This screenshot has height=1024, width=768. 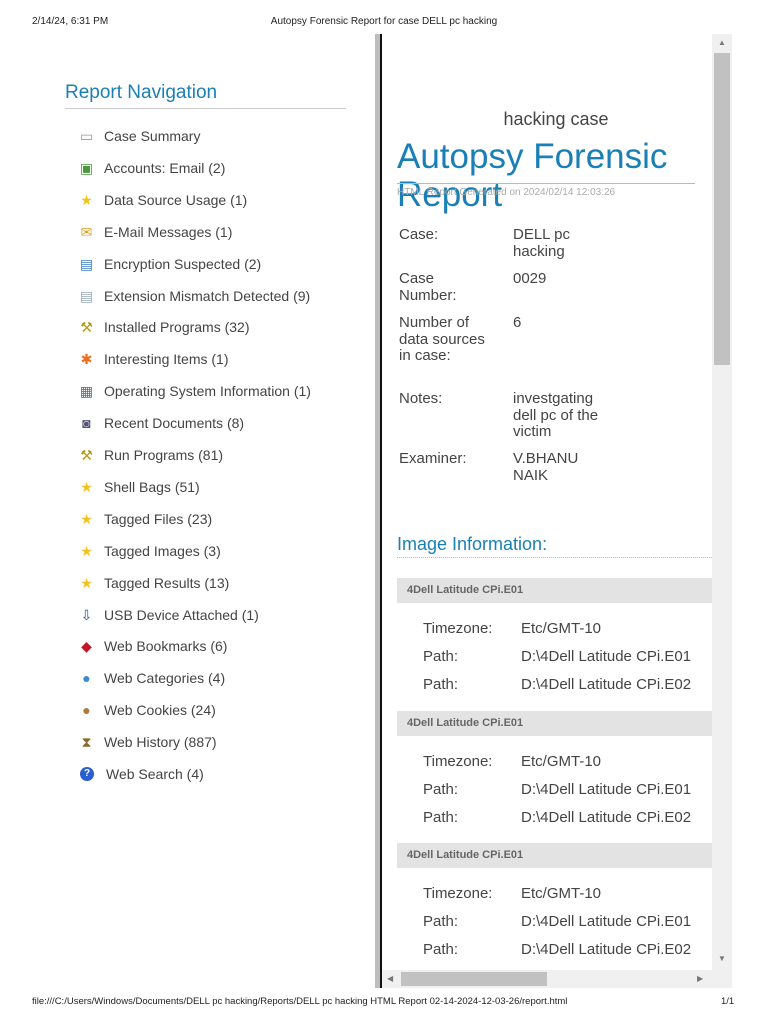 I want to click on nav-item: ● Web Cookies (24), so click(x=147, y=710).